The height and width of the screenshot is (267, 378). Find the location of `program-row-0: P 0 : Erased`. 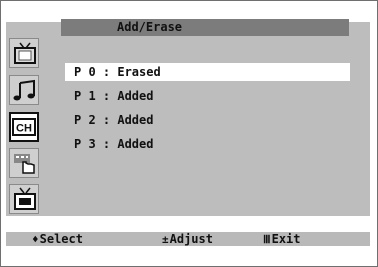

program-row-0: P 0 : Erased is located at coordinates (207, 72).